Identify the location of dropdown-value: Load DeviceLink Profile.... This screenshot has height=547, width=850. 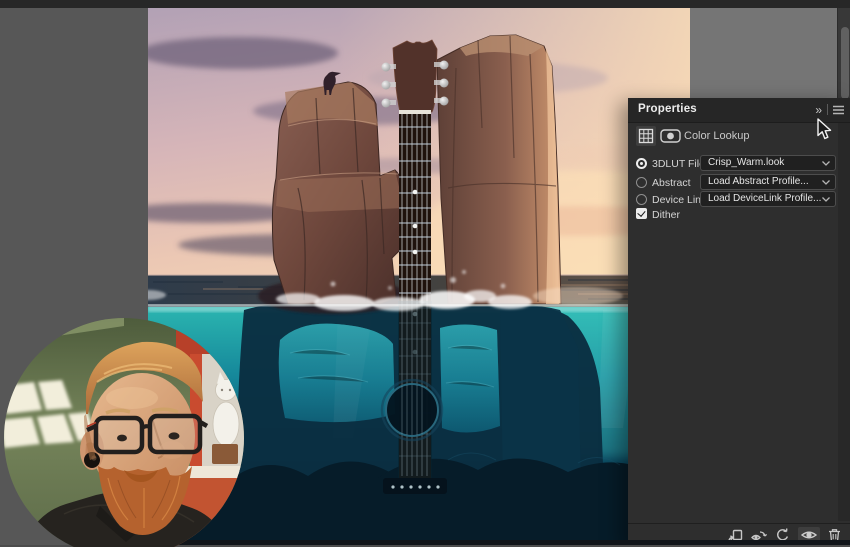
(765, 198).